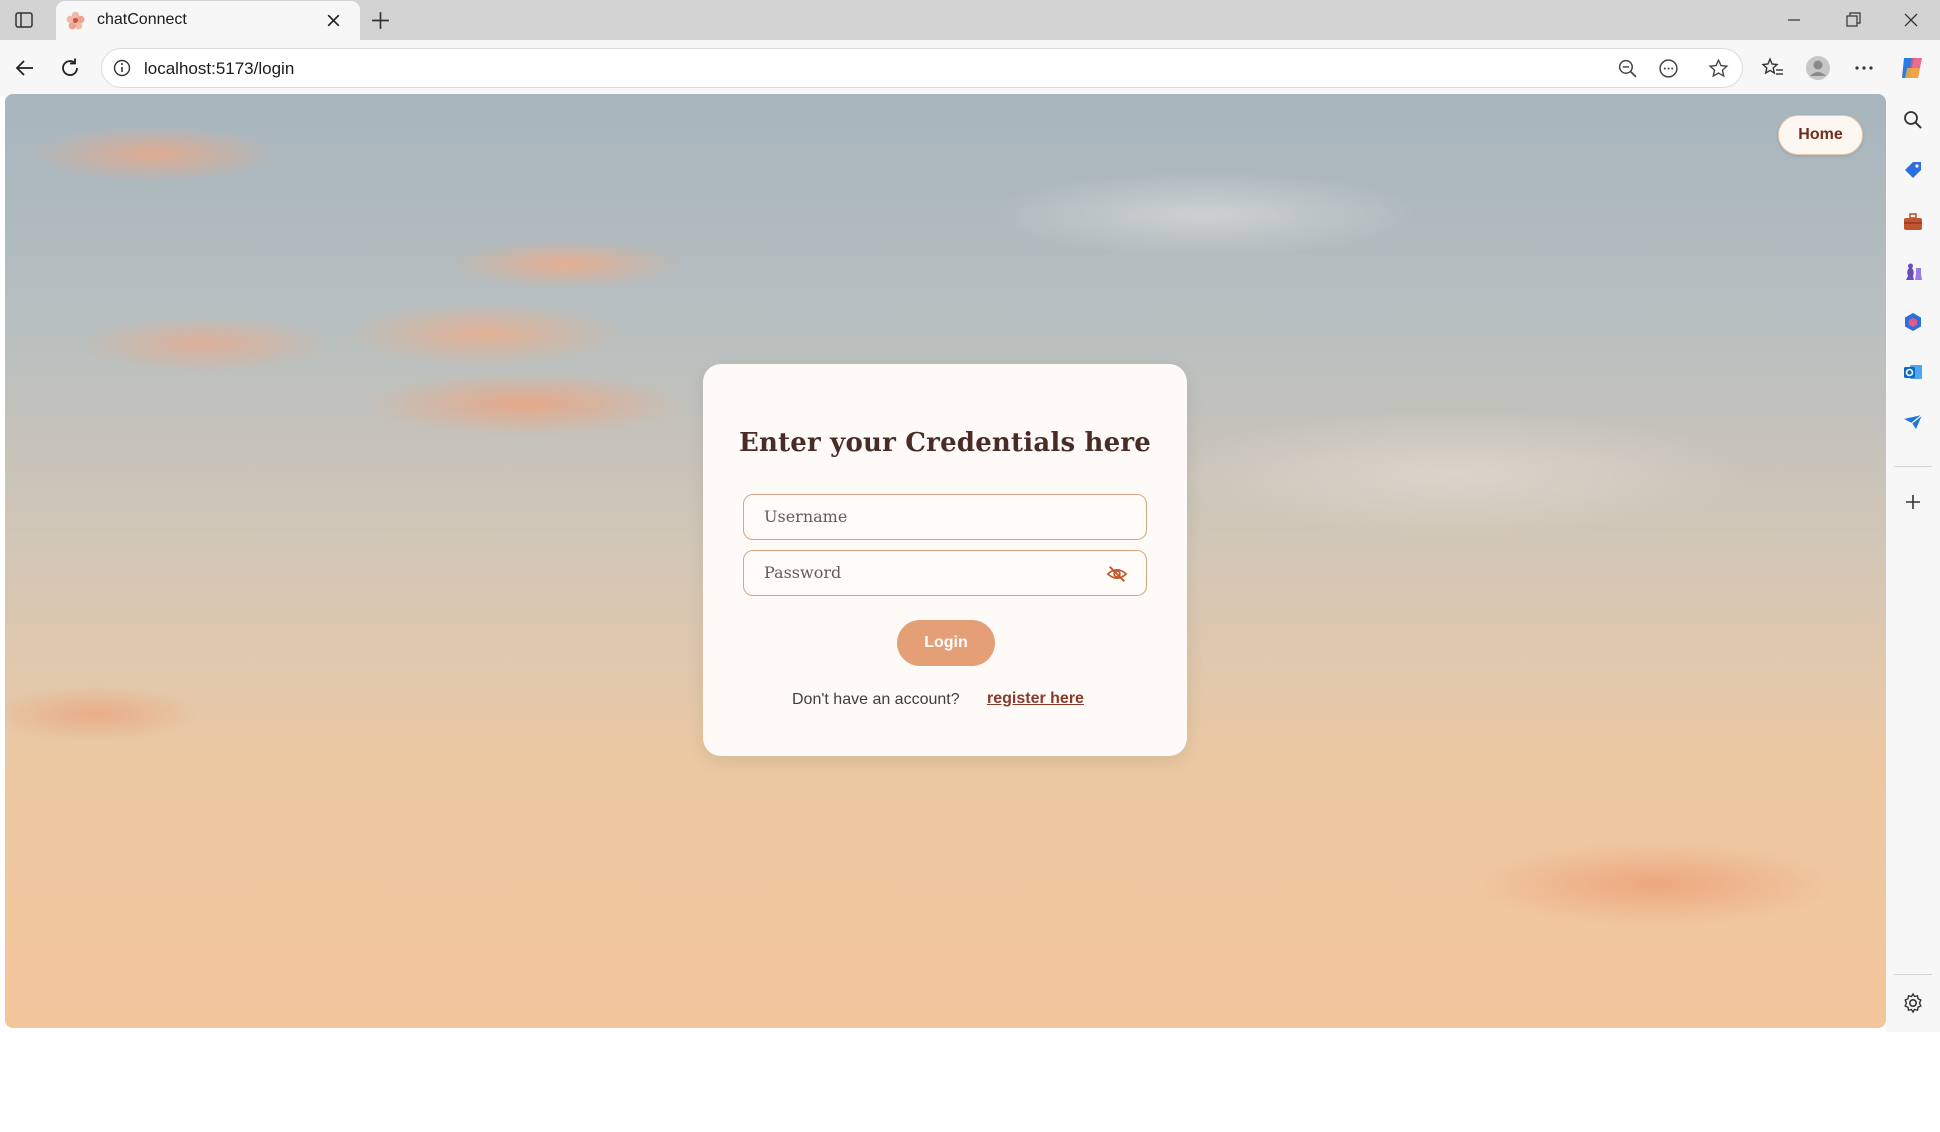 This screenshot has height=1132, width=1940. What do you see at coordinates (1913, 372) in the screenshot?
I see `outlook-icon` at bounding box center [1913, 372].